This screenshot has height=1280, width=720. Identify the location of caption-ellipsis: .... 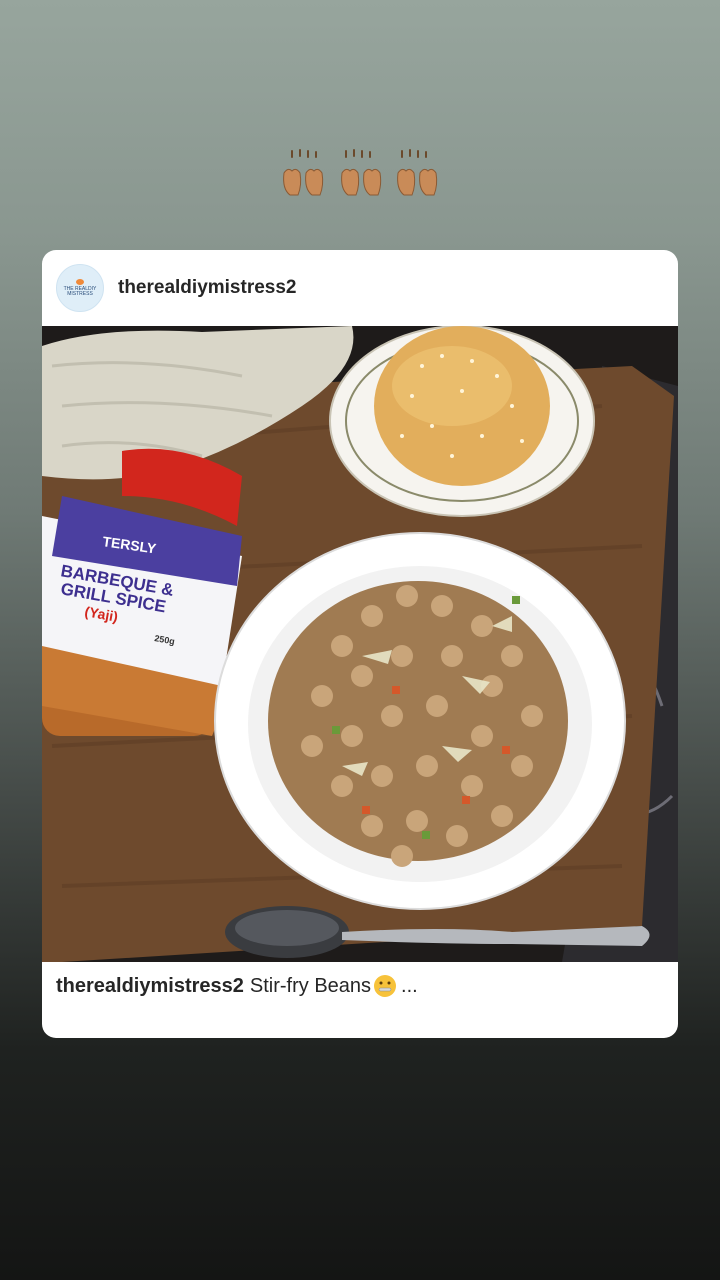
(409, 985).